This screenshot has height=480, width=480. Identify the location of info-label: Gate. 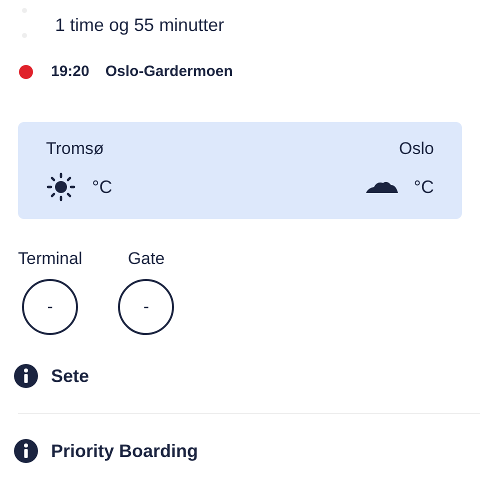
(146, 259).